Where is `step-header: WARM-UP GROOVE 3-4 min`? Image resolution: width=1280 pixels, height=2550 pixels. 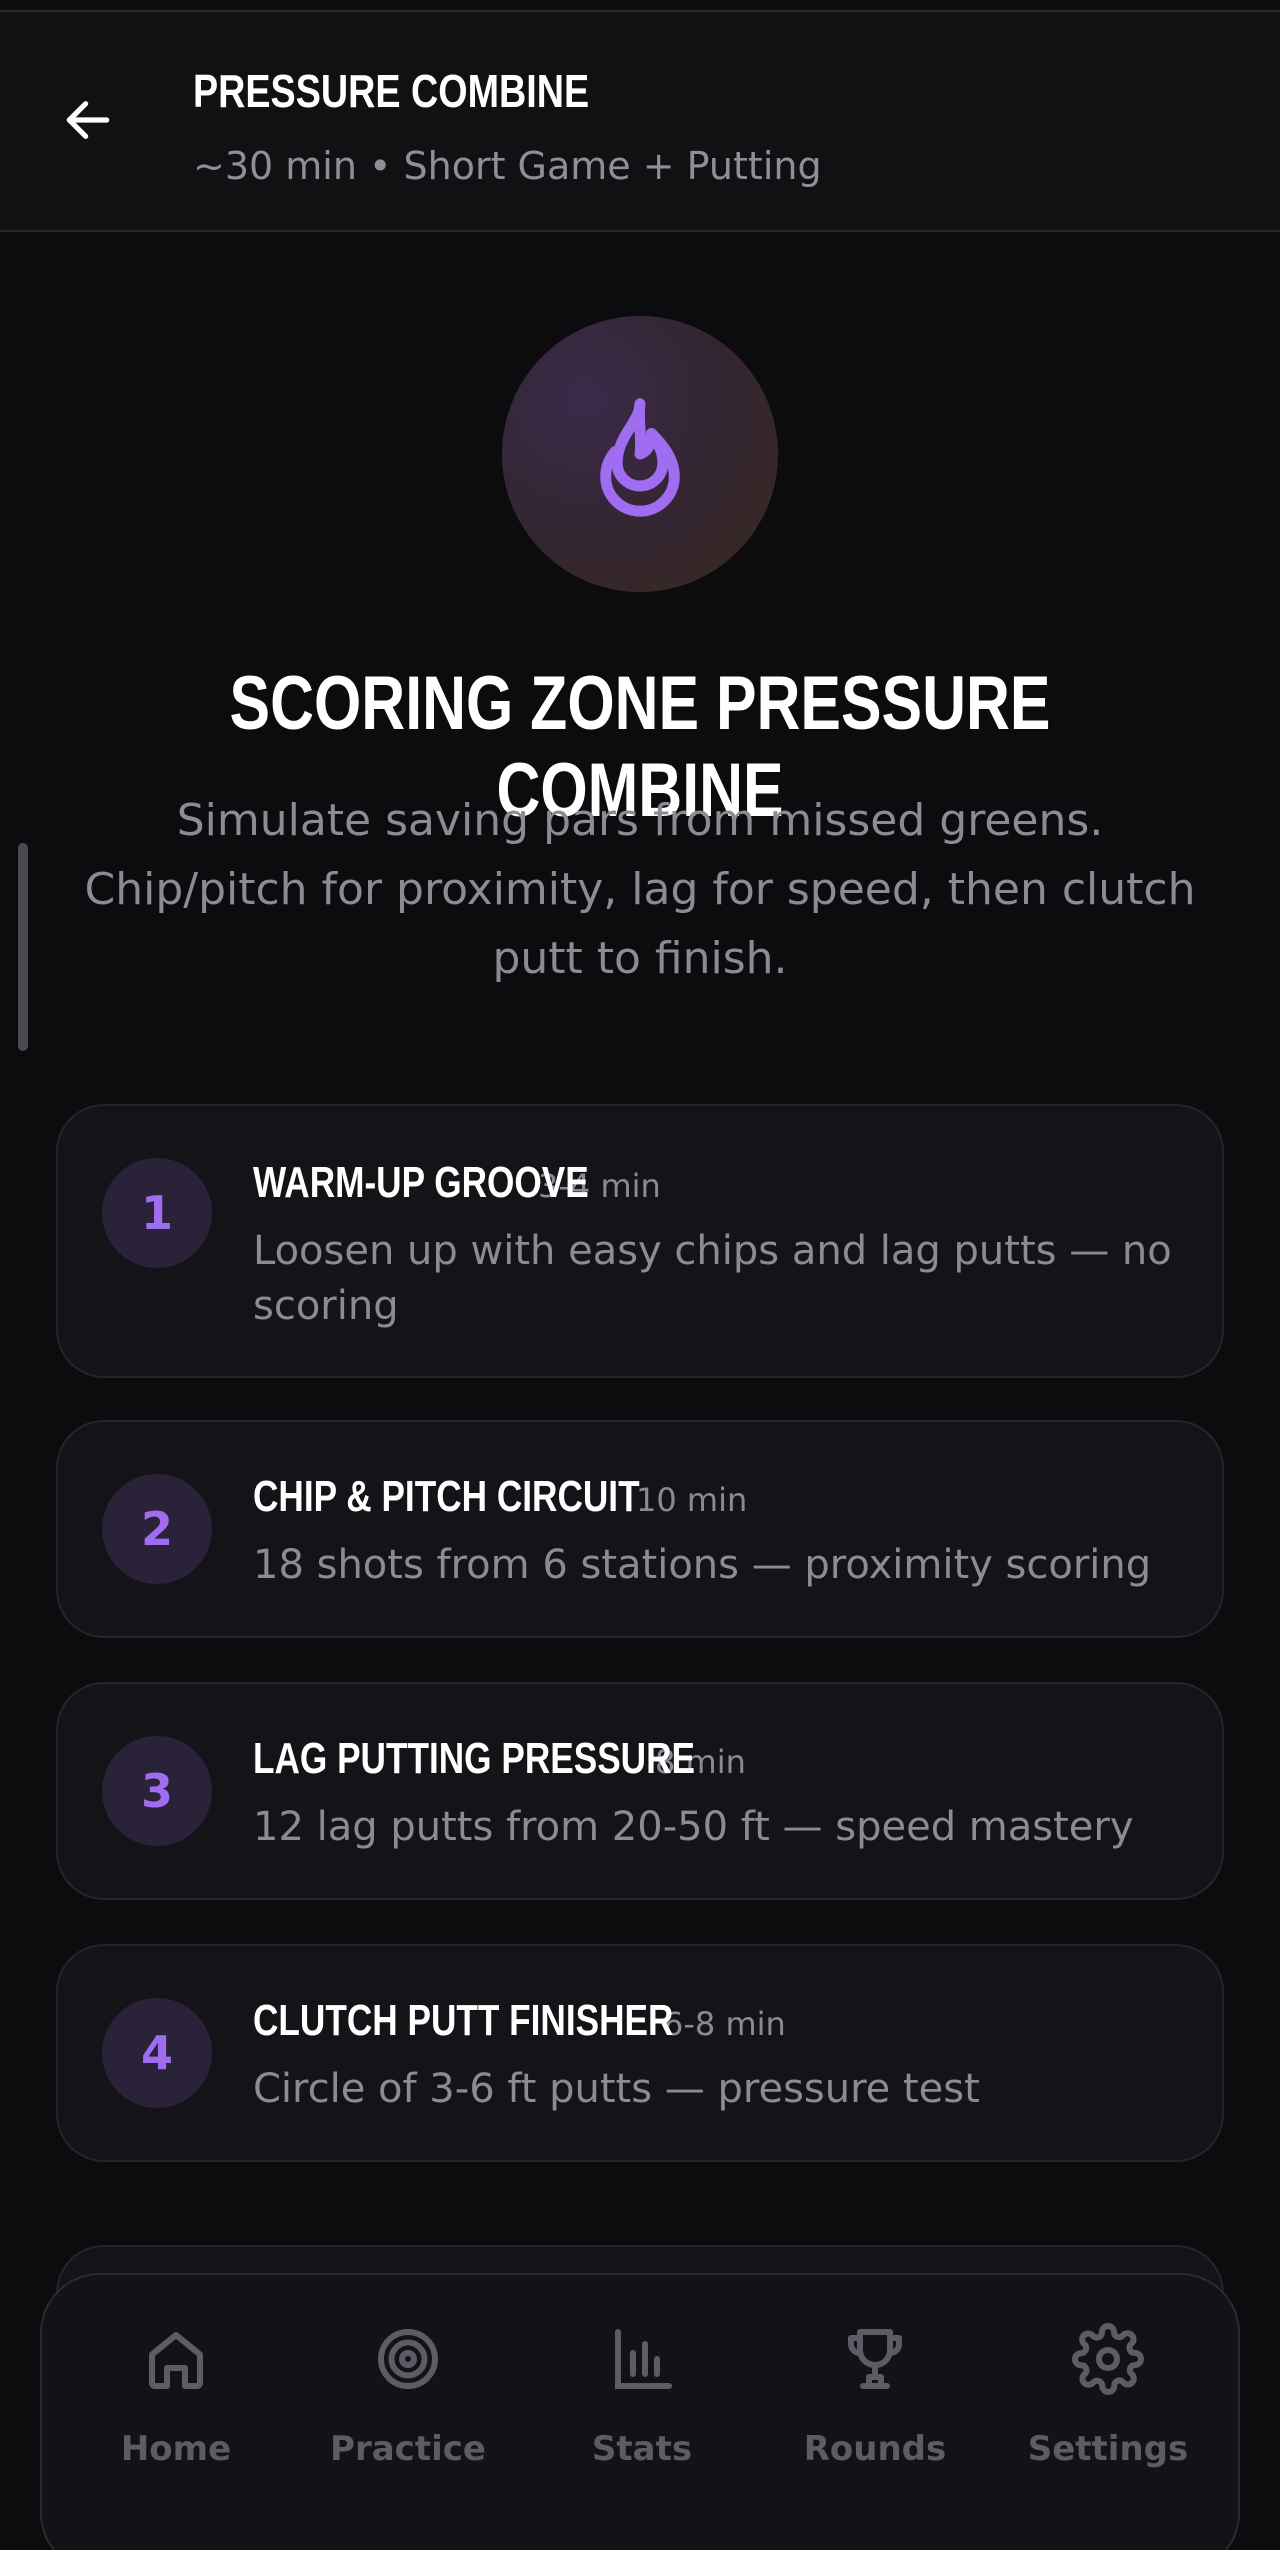
step-header: WARM-UP GROOVE 3-4 min is located at coordinates (457, 1183).